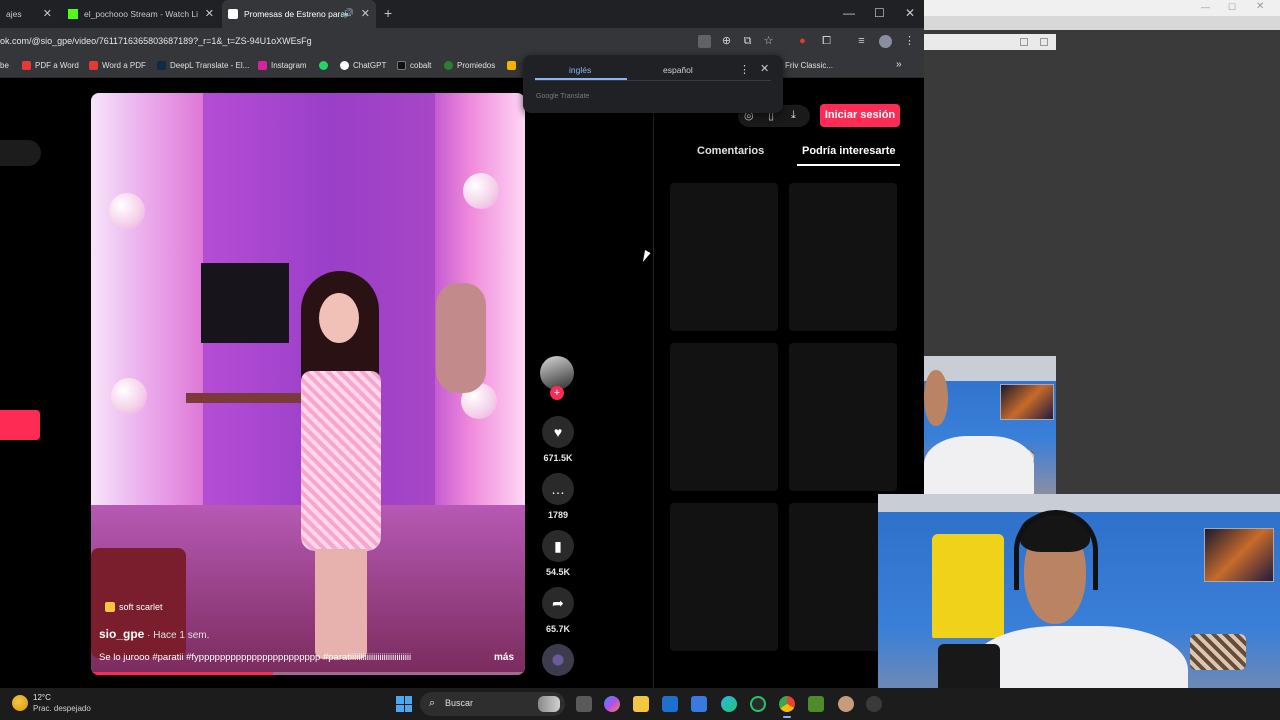 This screenshot has width=1280, height=720. What do you see at coordinates (1079, 607) in the screenshot?
I see `webcam-preview-main` at bounding box center [1079, 607].